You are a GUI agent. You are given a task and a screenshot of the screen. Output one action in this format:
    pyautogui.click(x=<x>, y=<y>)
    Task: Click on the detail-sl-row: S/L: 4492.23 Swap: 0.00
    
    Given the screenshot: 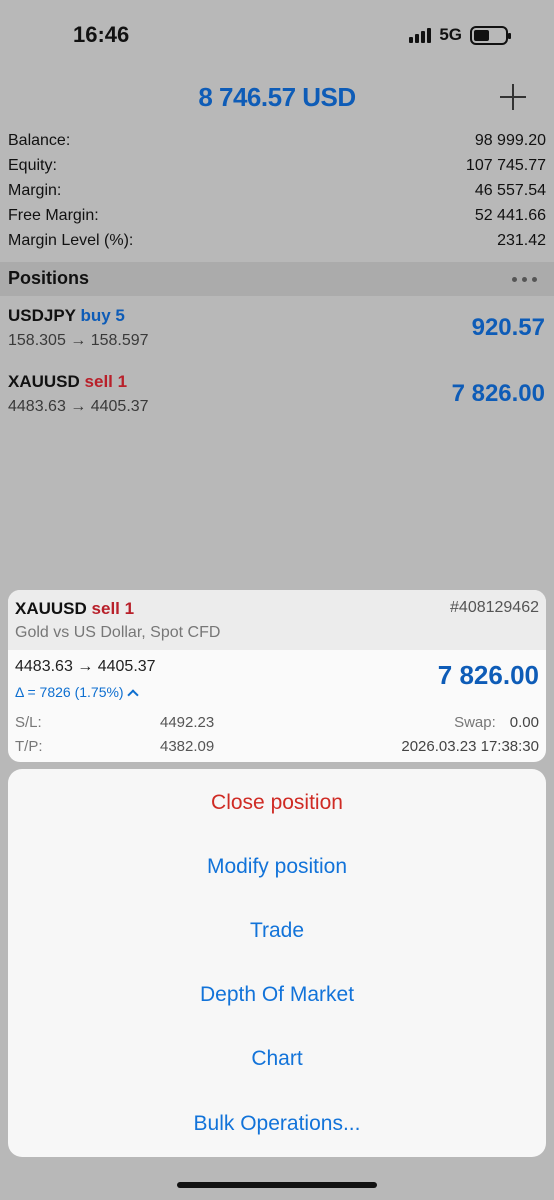 What is the action you would take?
    pyautogui.click(x=277, y=724)
    